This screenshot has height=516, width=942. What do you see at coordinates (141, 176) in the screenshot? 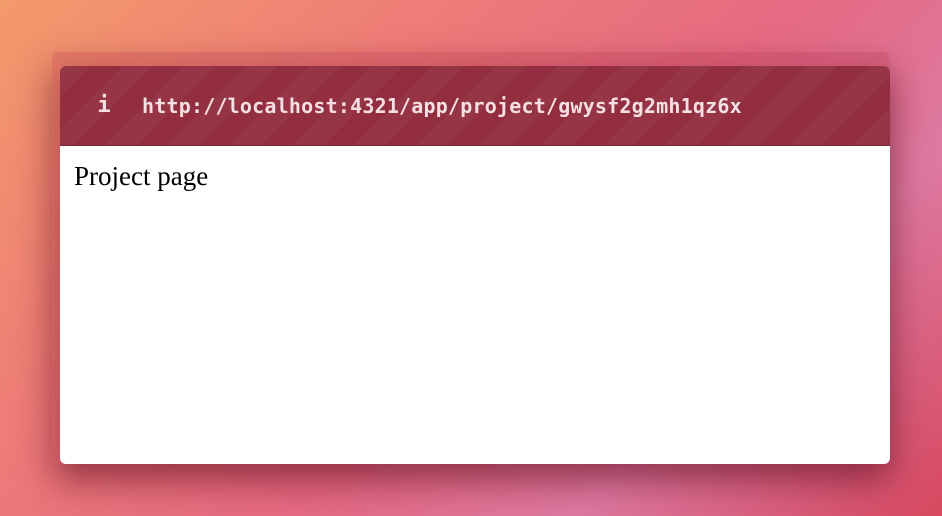
I see `page-body-text: Project page` at bounding box center [141, 176].